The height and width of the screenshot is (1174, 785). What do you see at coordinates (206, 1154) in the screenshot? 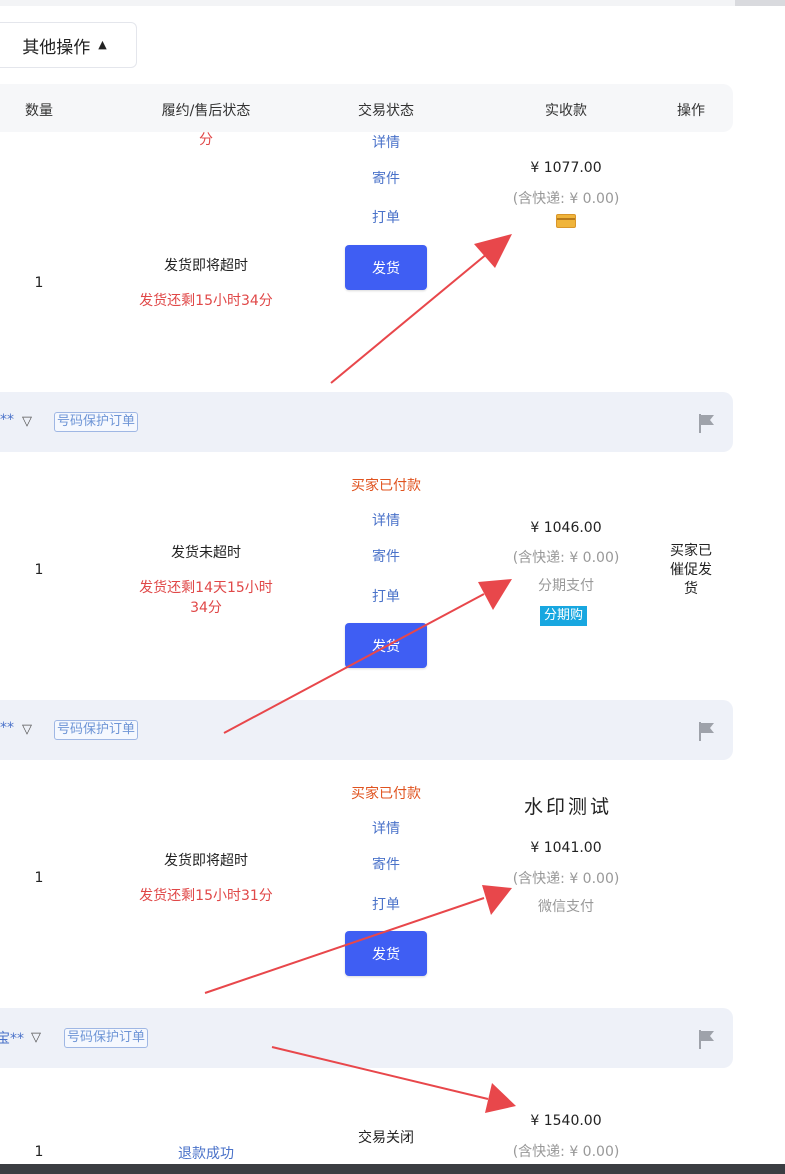
I see `fulfillment-status: 退款成功` at bounding box center [206, 1154].